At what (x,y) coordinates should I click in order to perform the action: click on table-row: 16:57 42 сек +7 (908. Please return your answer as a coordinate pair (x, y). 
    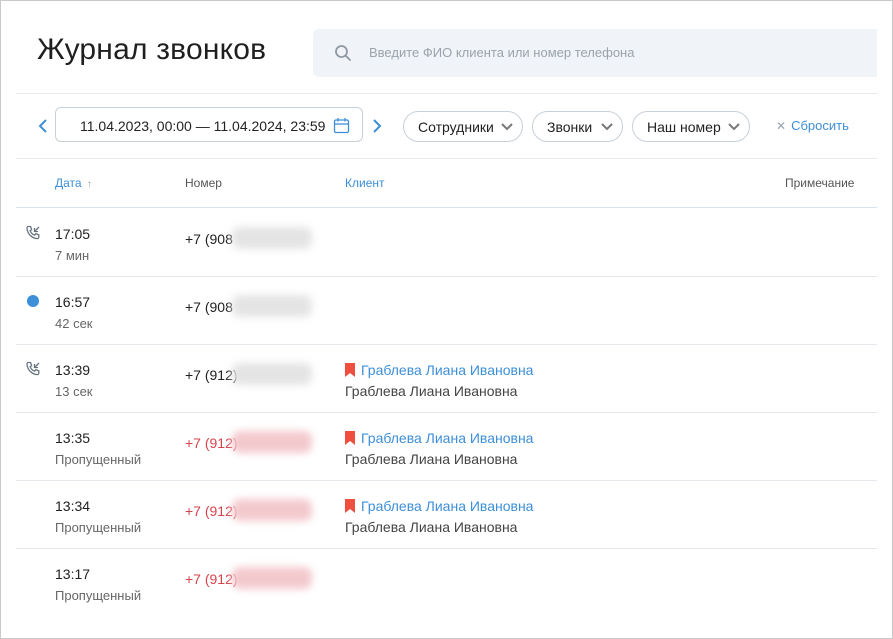
    Looking at the image, I should click on (446, 311).